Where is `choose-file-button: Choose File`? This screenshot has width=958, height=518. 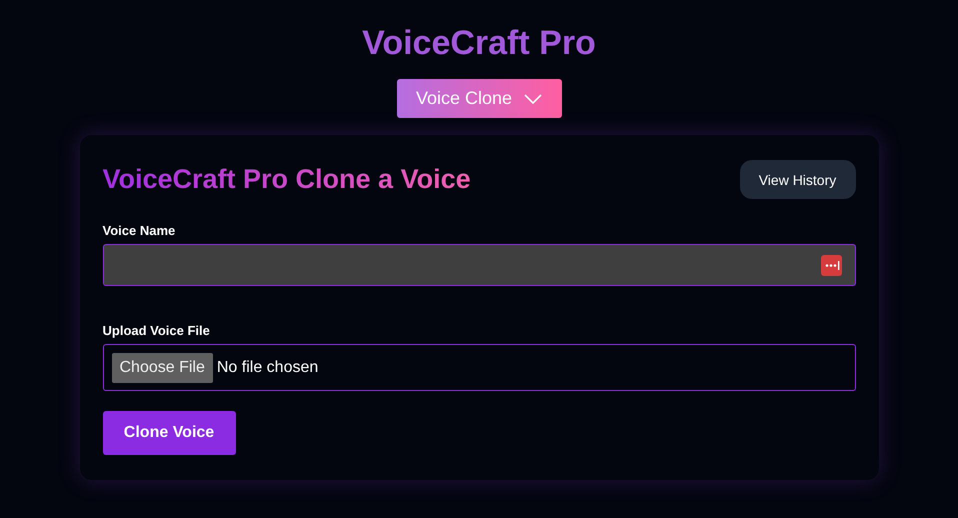 choose-file-button: Choose File is located at coordinates (162, 367).